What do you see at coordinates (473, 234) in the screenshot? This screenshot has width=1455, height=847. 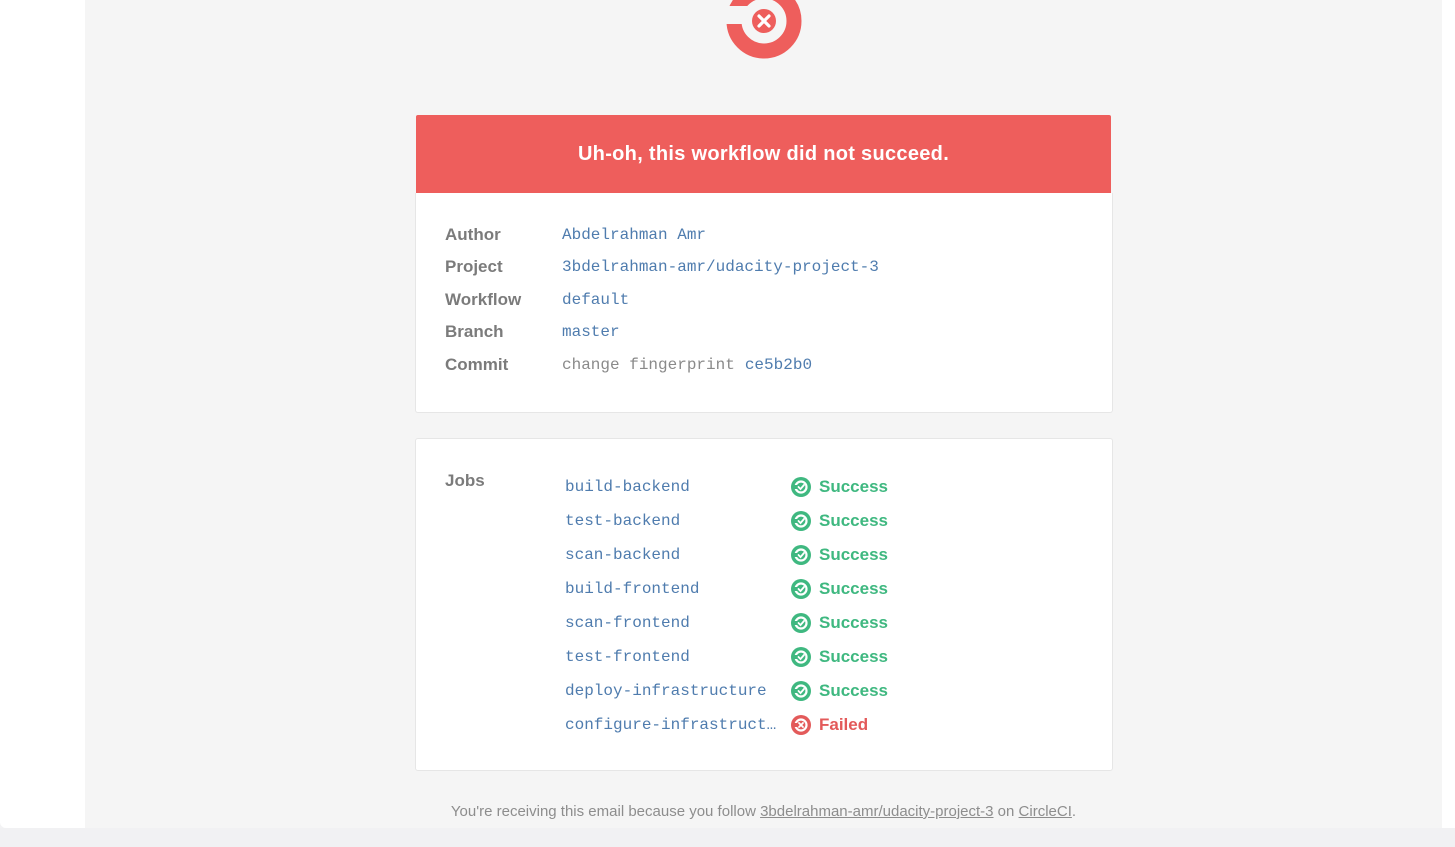 I see `detail-label: Author` at bounding box center [473, 234].